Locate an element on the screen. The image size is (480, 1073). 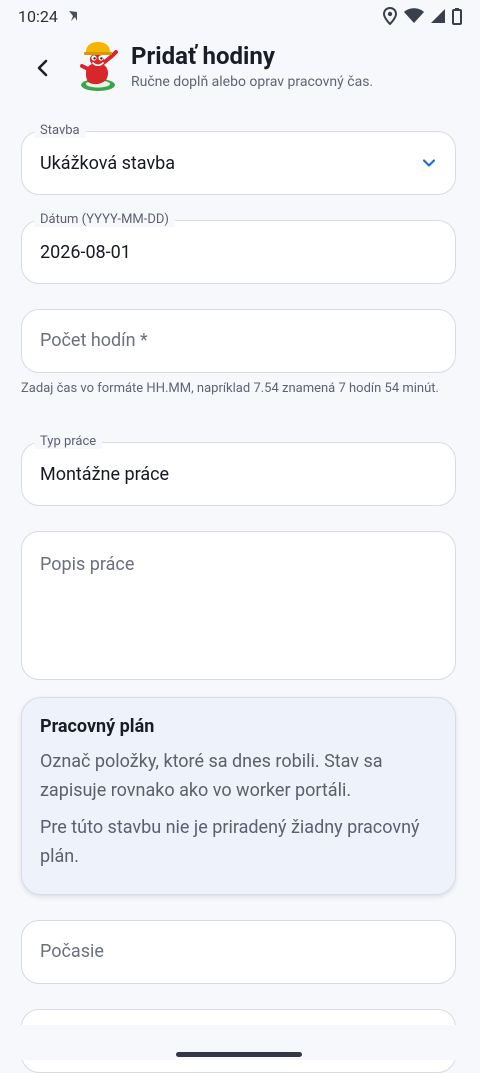
typ-prace-value: Montážne práce is located at coordinates (105, 474).